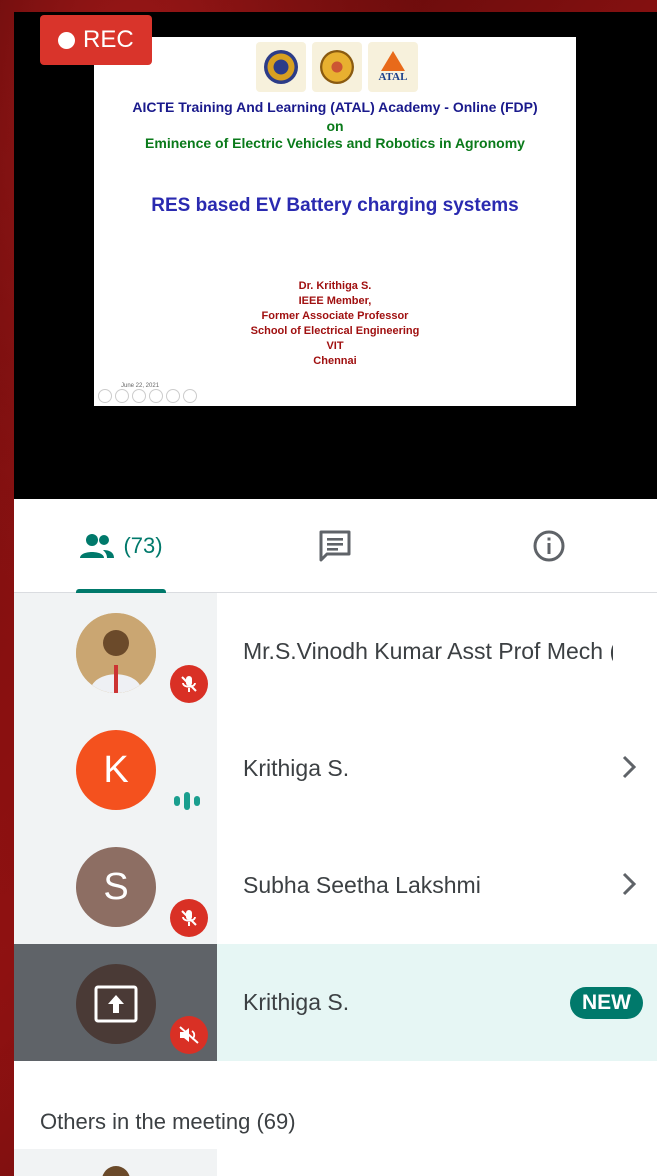  I want to click on person-photo-icon, so click(116, 653).